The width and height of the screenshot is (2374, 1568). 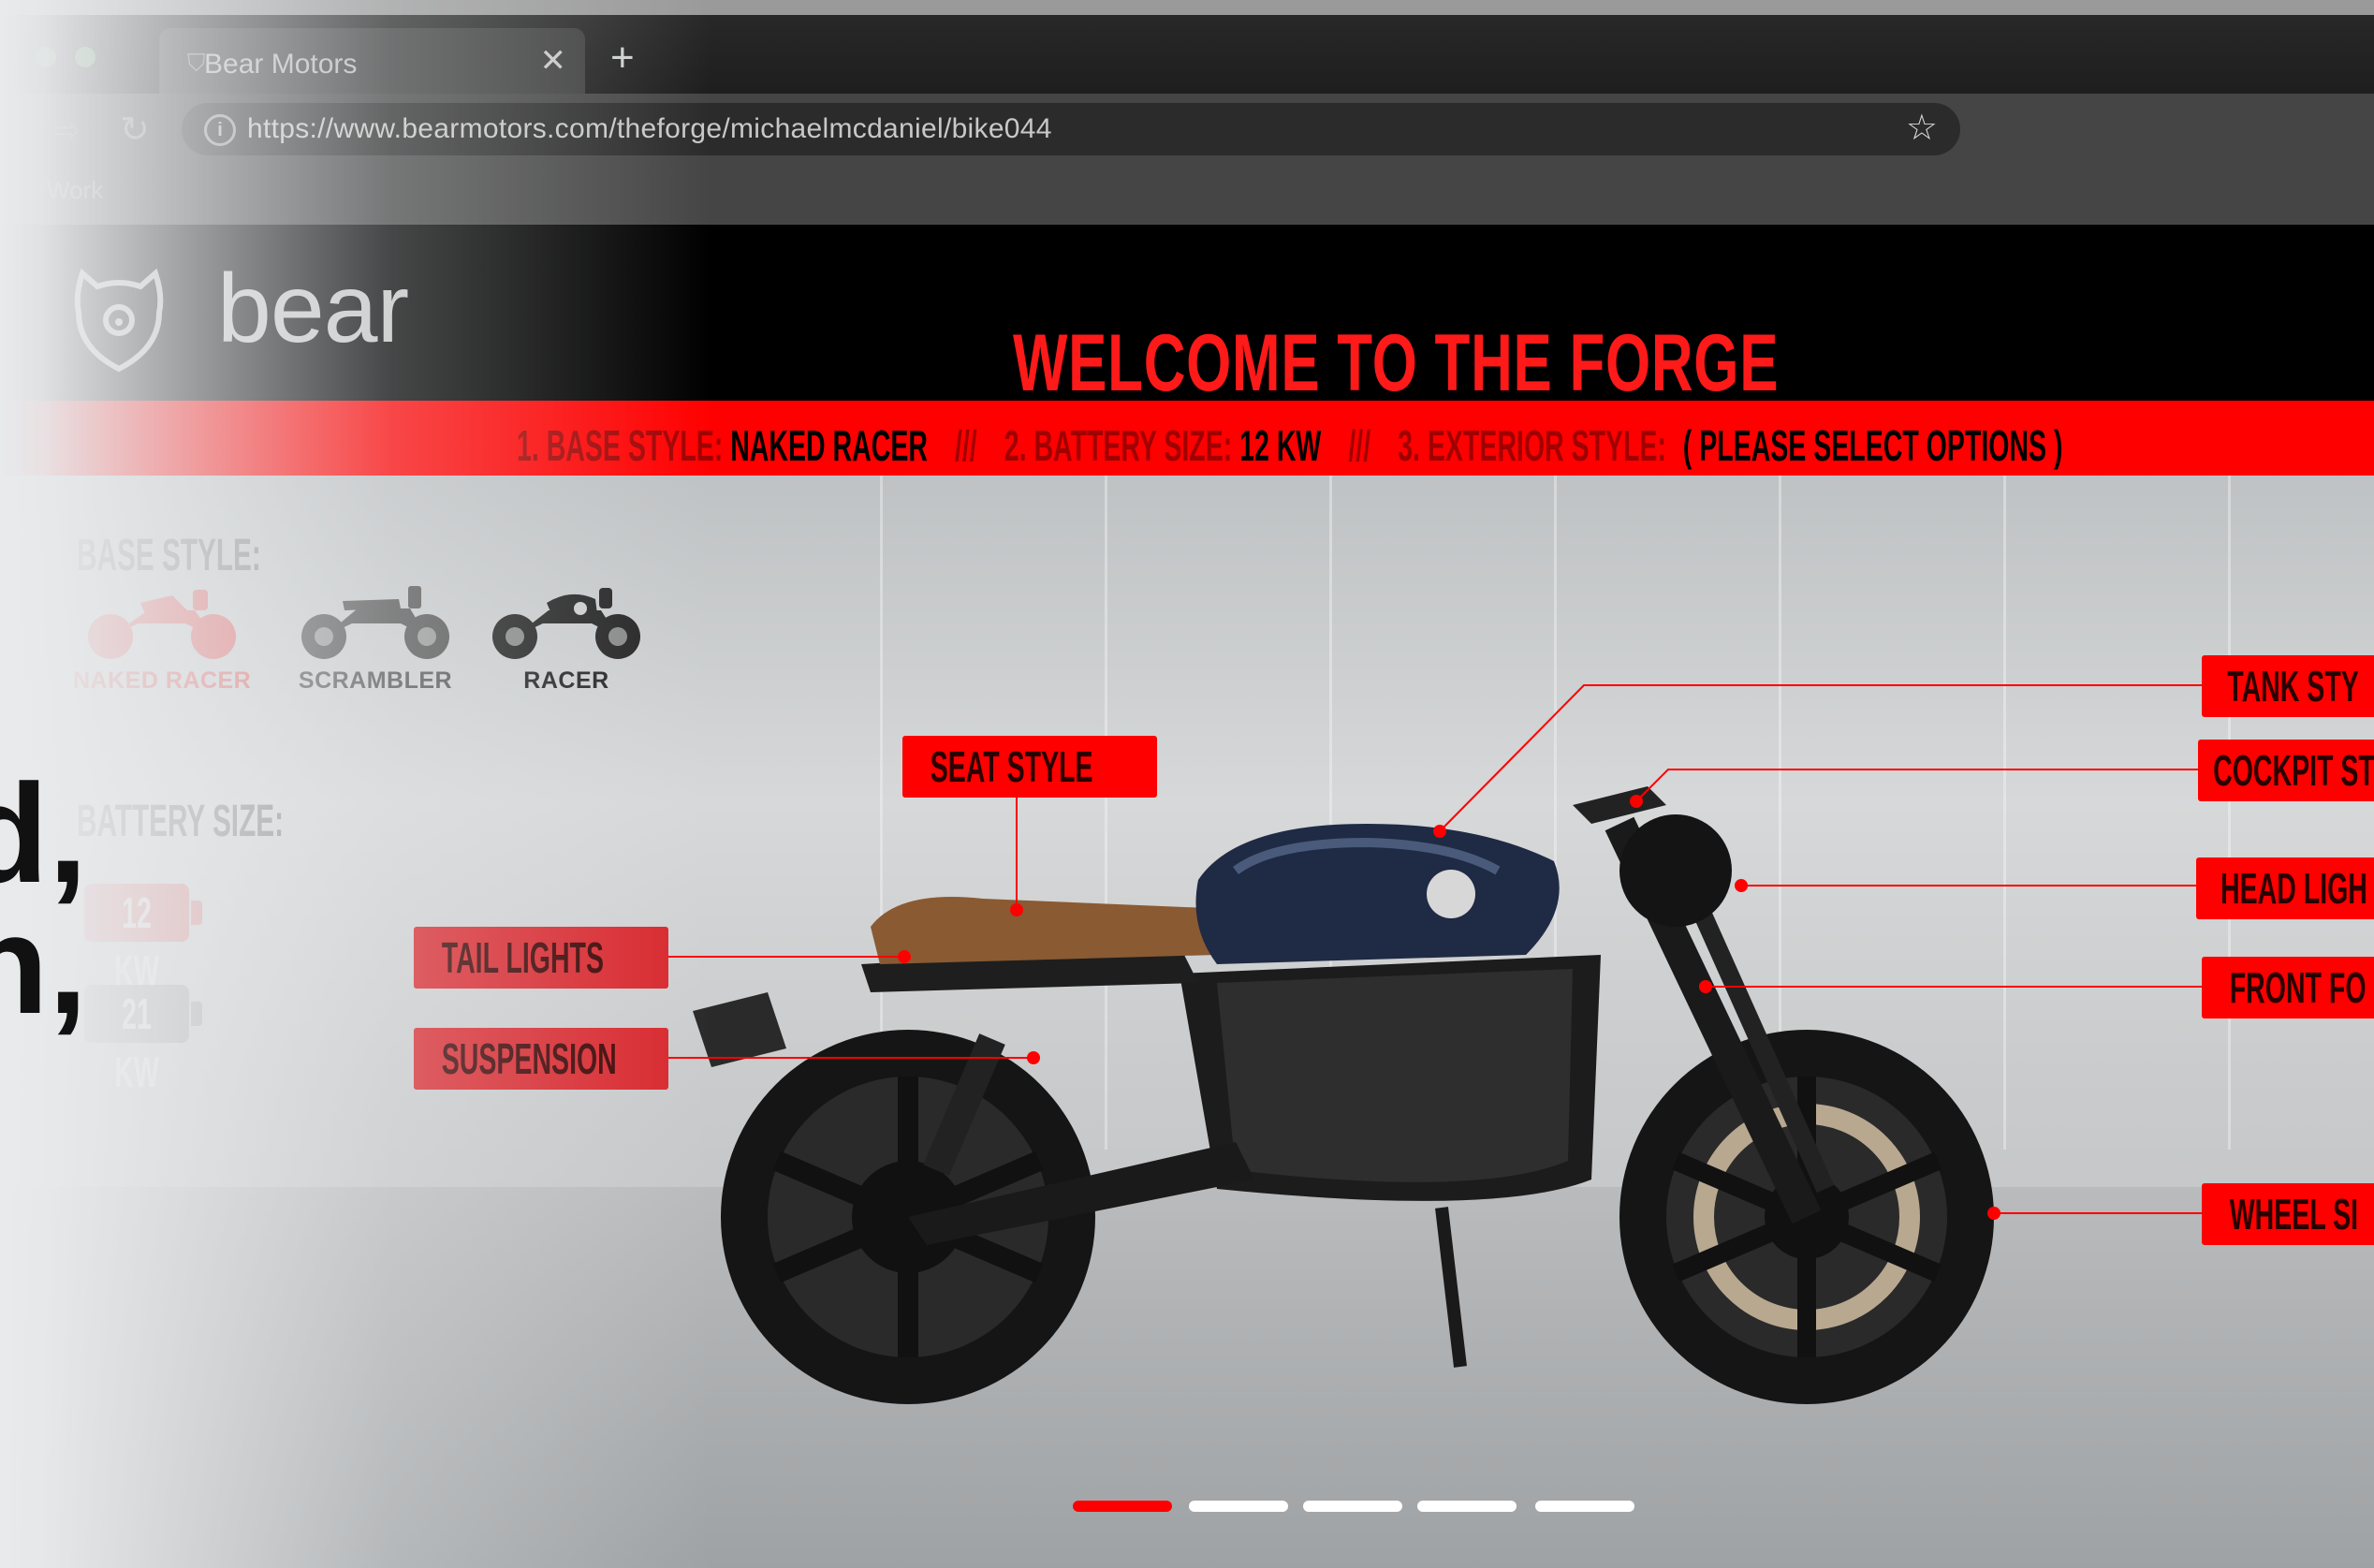 I want to click on tail-lights-hotspot, so click(x=904, y=957).